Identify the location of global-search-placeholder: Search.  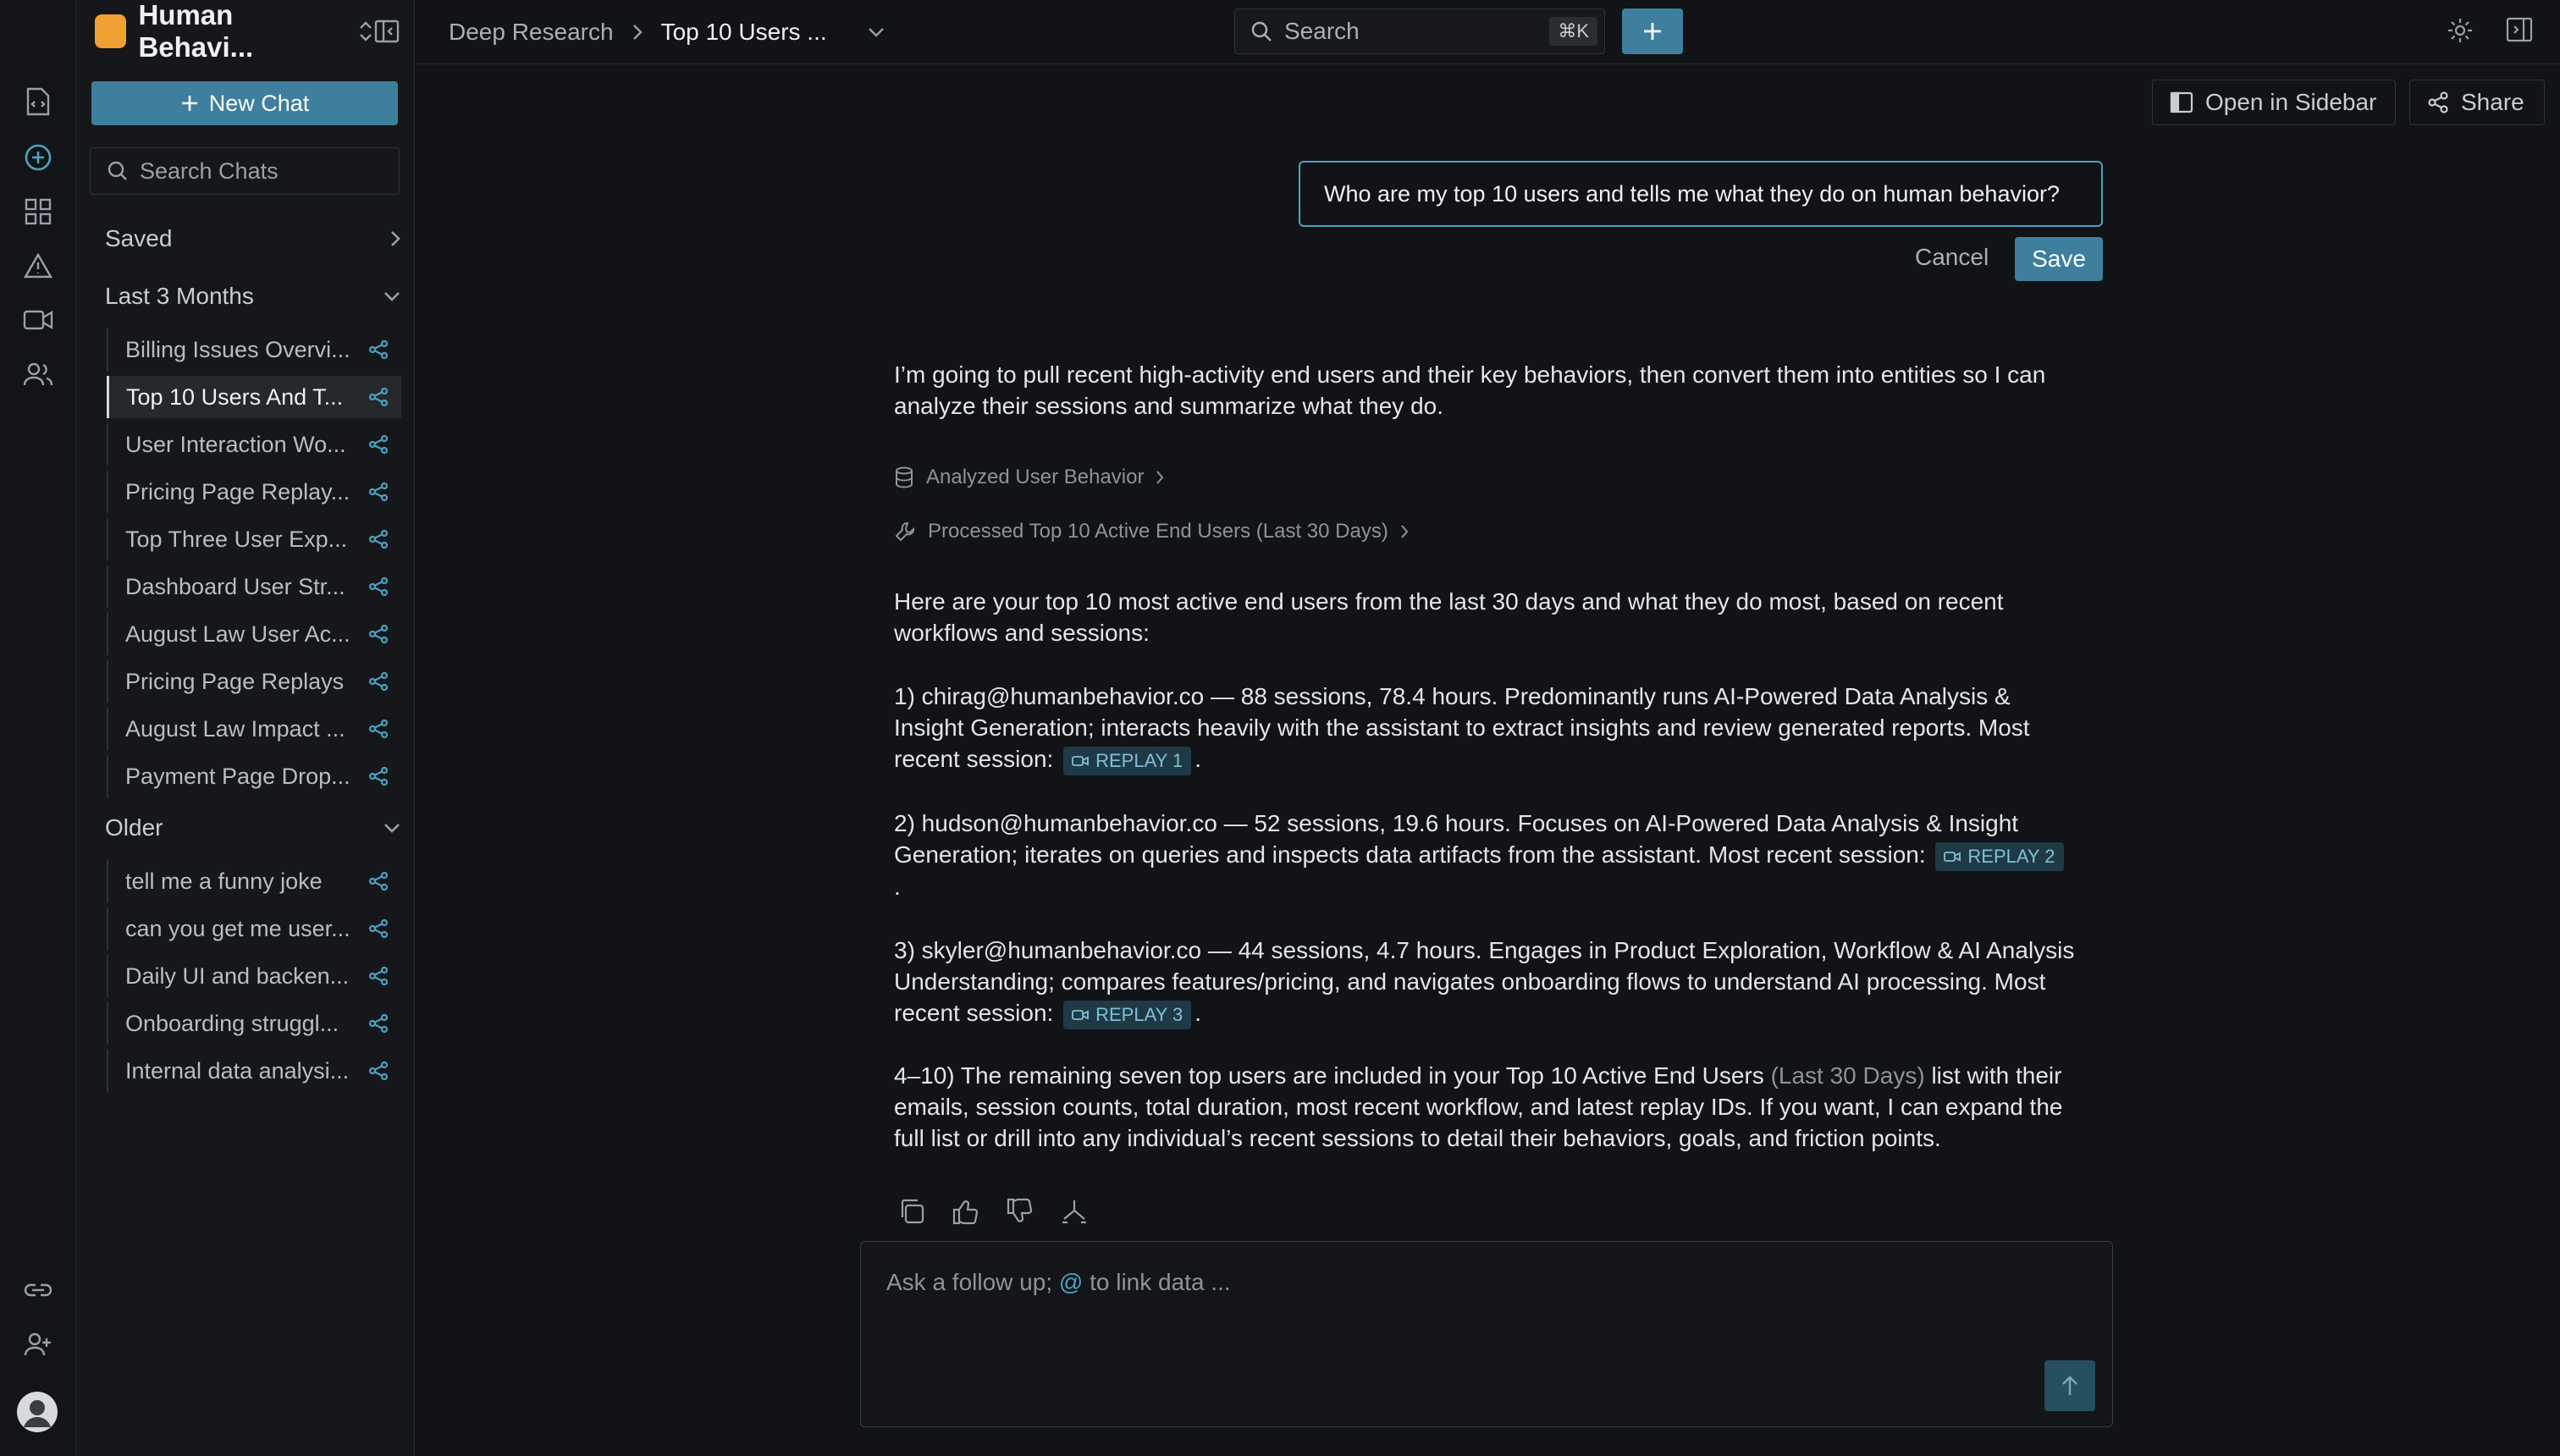
(1322, 31).